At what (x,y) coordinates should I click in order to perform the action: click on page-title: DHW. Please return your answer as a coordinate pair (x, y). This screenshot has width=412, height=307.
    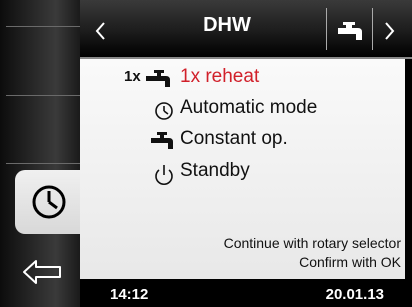
    Looking at the image, I should click on (227, 25).